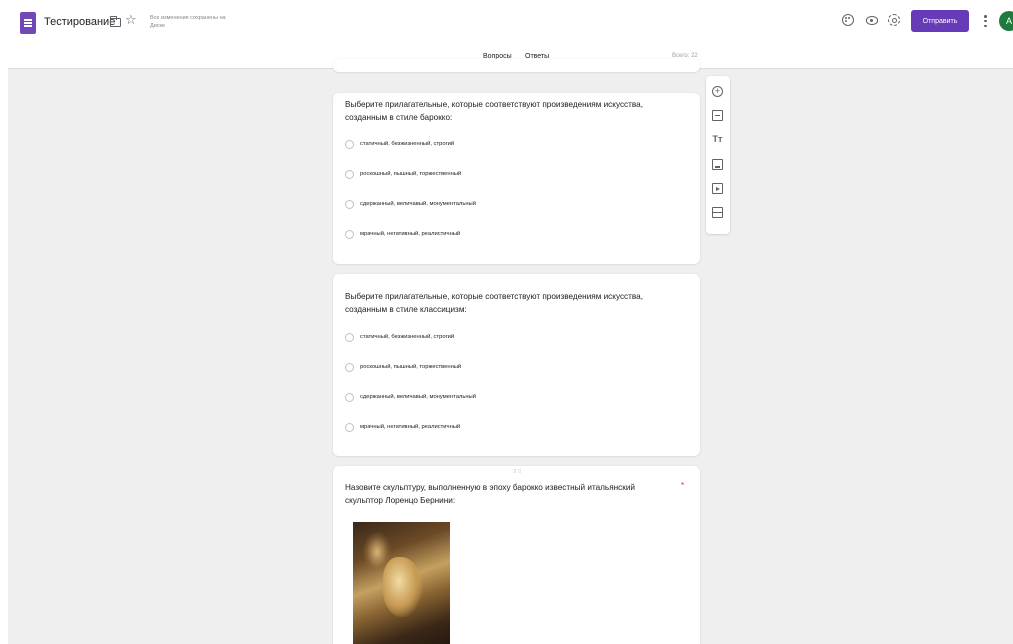 The height and width of the screenshot is (644, 1013). I want to click on add-section-icon, so click(717, 212).